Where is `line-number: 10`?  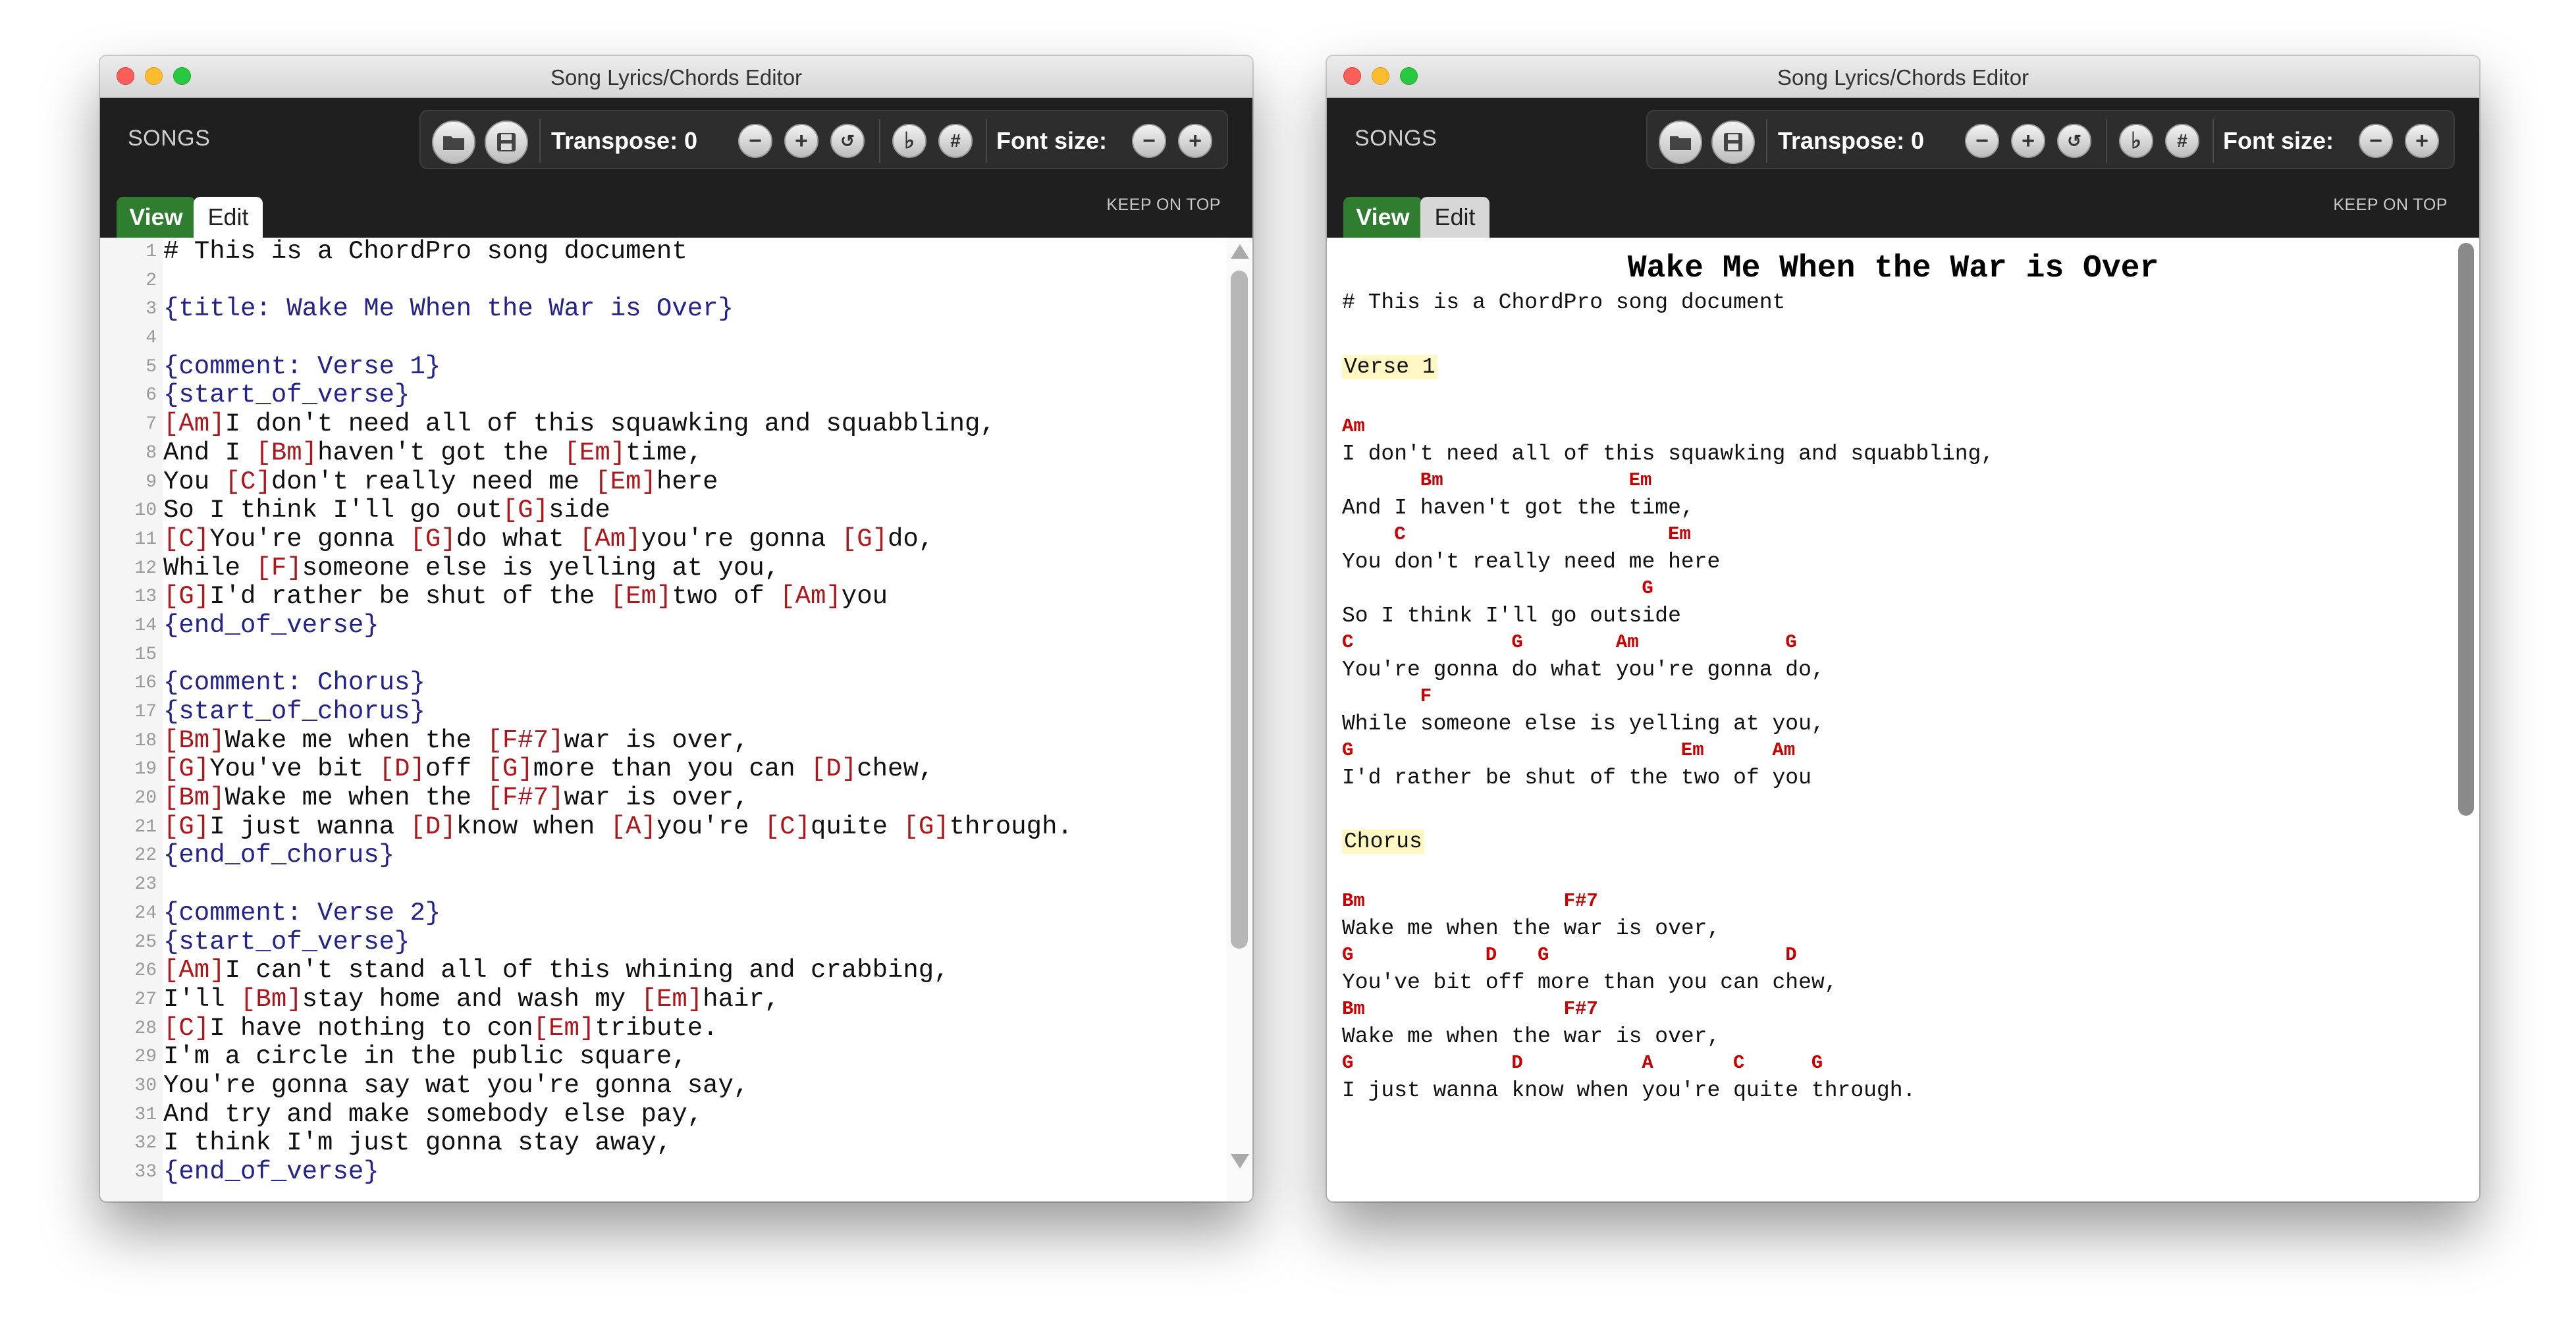
line-number: 10 is located at coordinates (145, 511).